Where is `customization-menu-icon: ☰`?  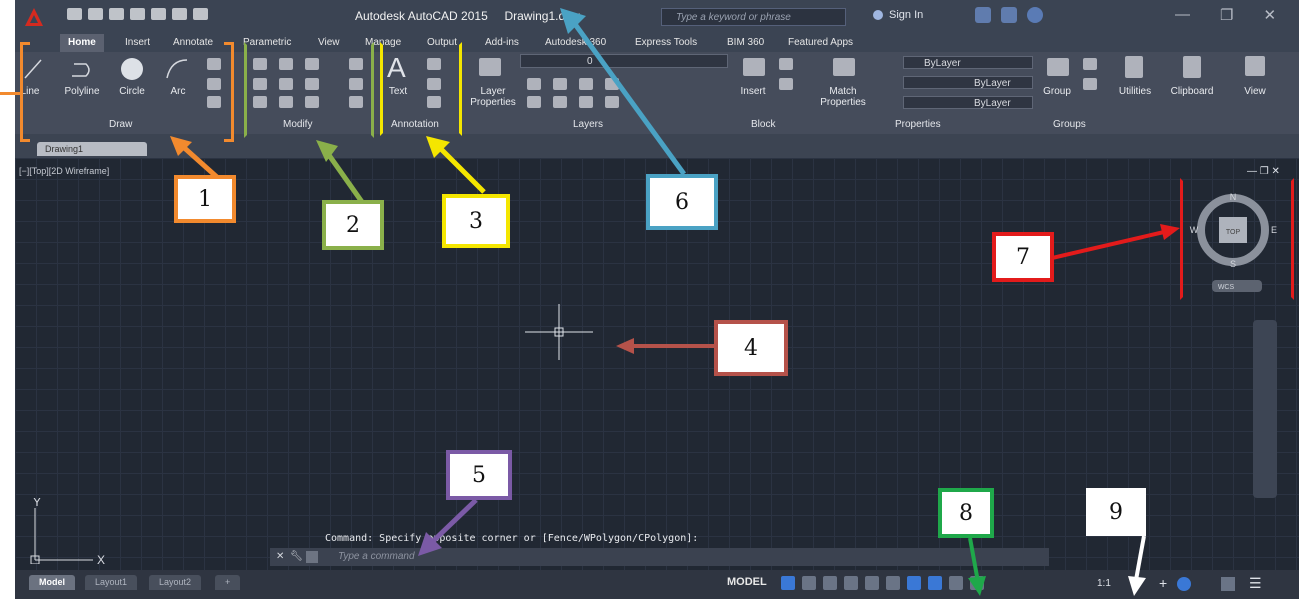
customization-menu-icon: ☰ is located at coordinates (1255, 583).